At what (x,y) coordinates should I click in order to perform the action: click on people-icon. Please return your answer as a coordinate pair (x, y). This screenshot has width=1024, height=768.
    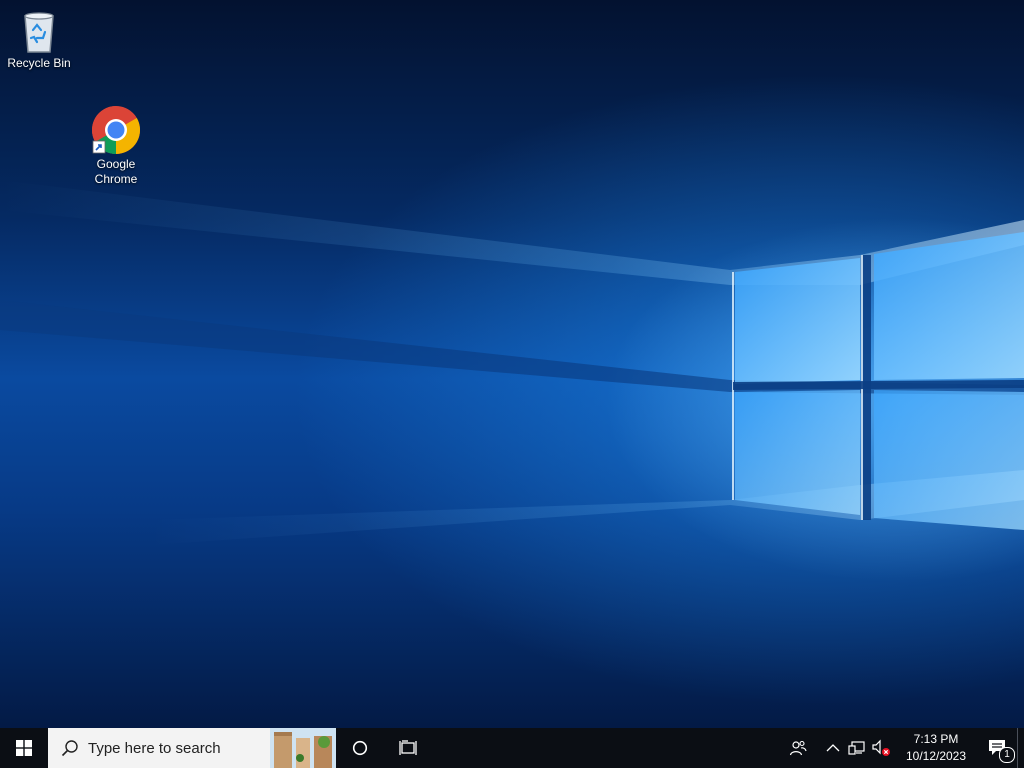
    Looking at the image, I should click on (798, 748).